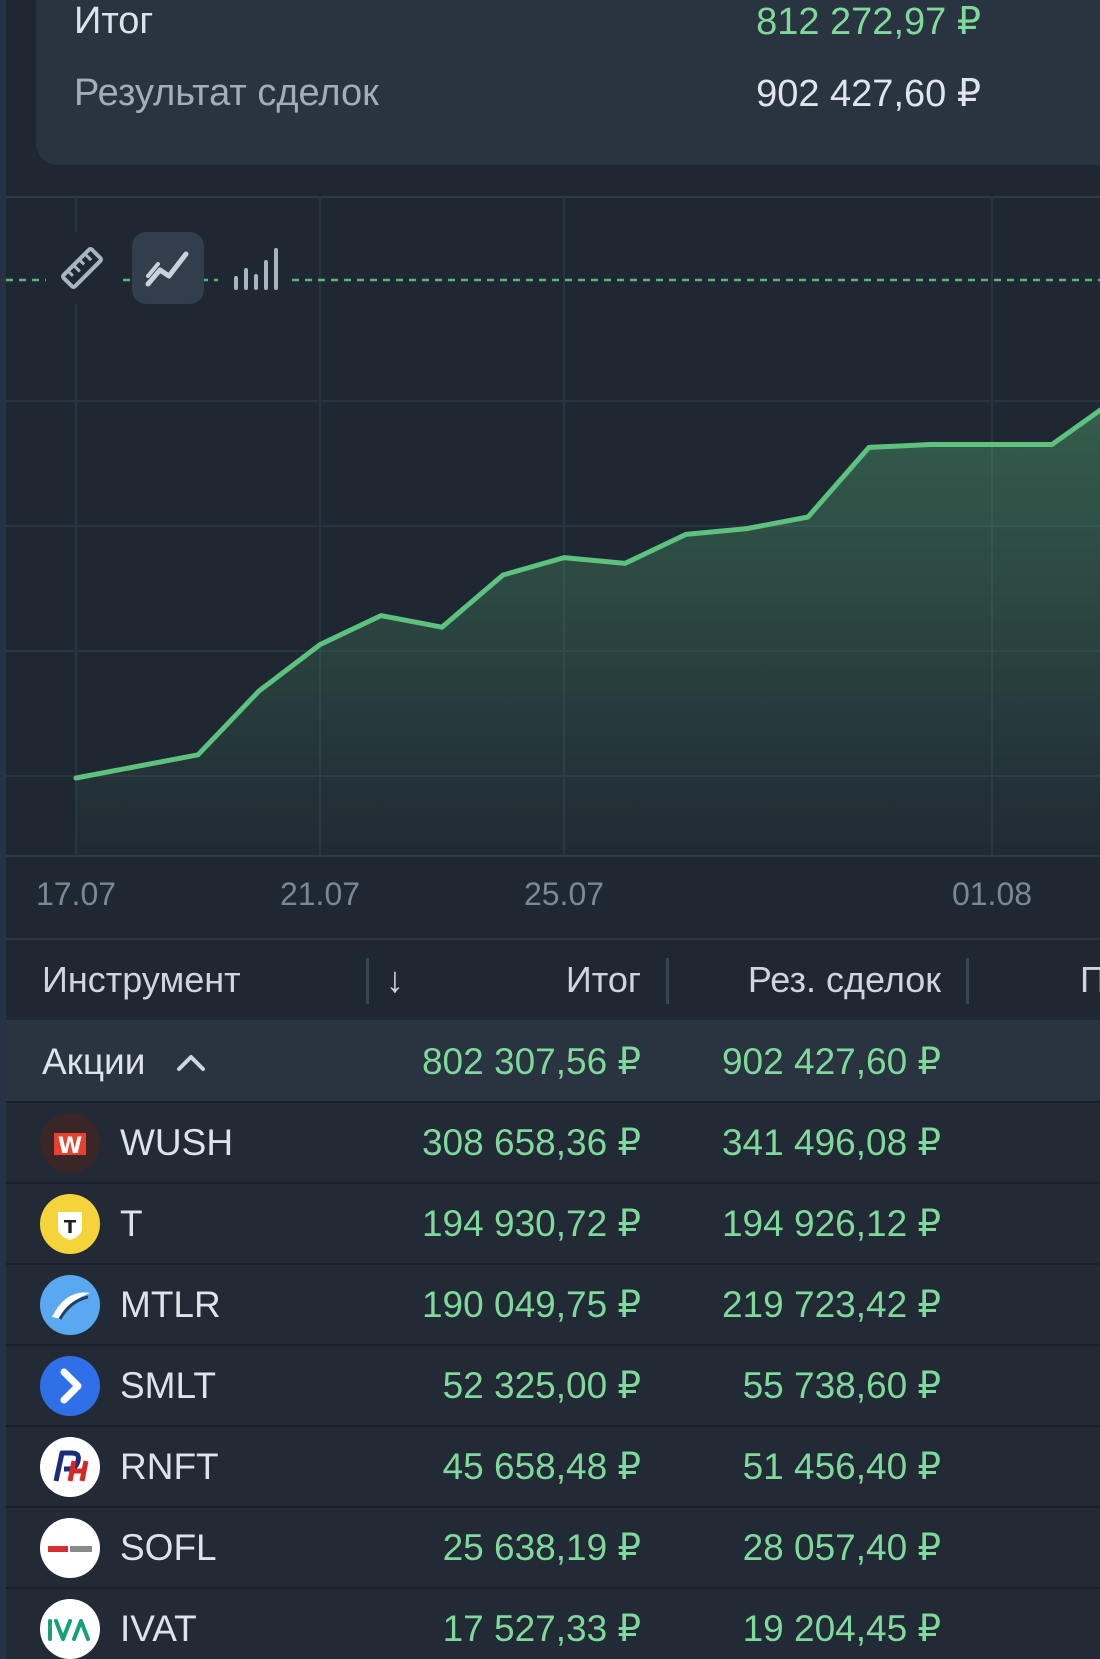 This screenshot has width=1100, height=1659. I want to click on row-total: 45 658,48 ₽, so click(541, 1466).